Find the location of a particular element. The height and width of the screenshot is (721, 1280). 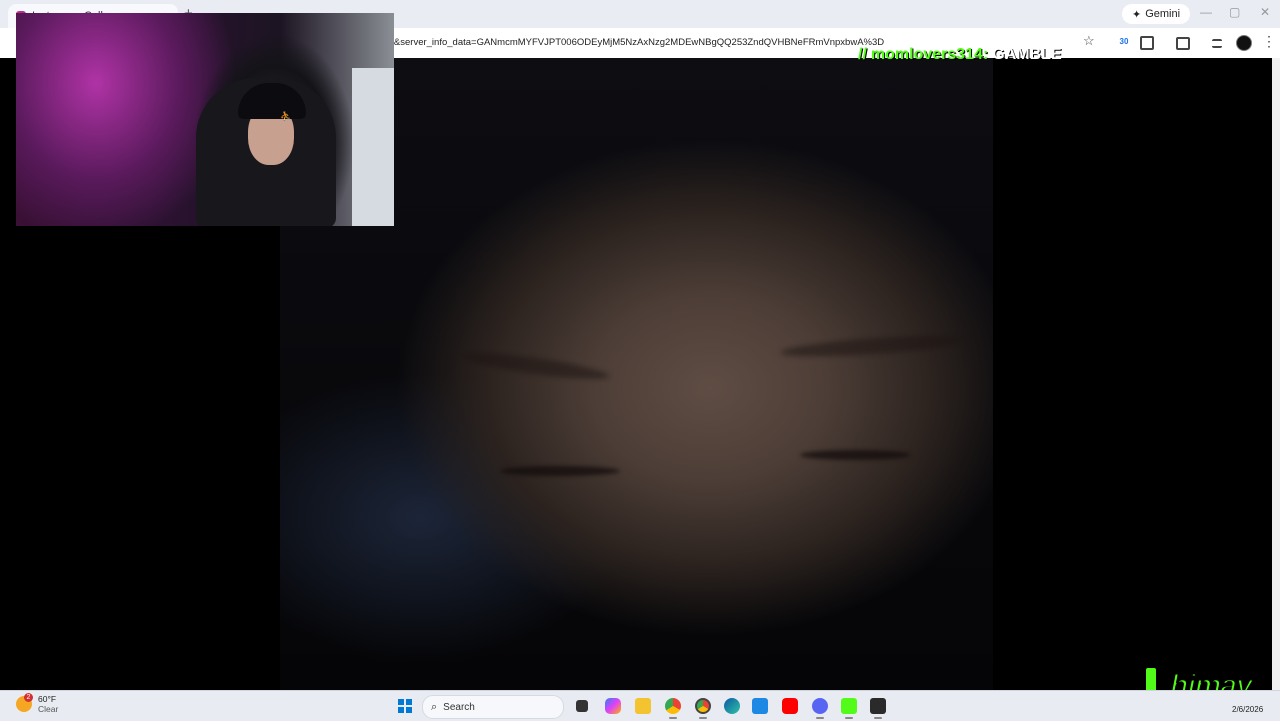

gemini-icon: ✦ is located at coordinates (1137, 14).